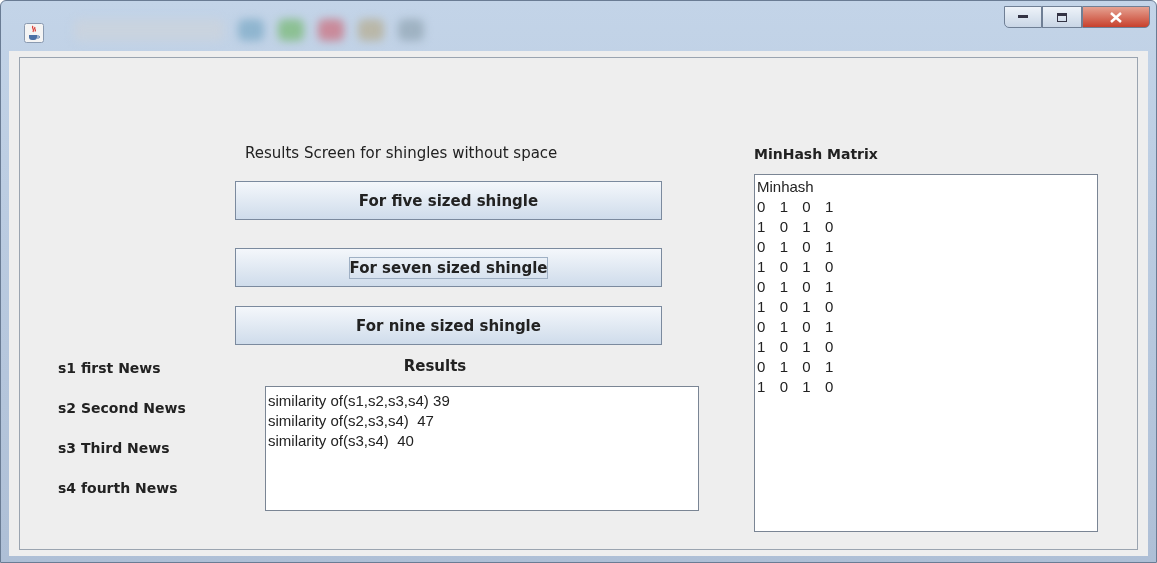 The width and height of the screenshot is (1157, 563). What do you see at coordinates (448, 200) in the screenshot?
I see `shingle-button: For five sized shingle` at bounding box center [448, 200].